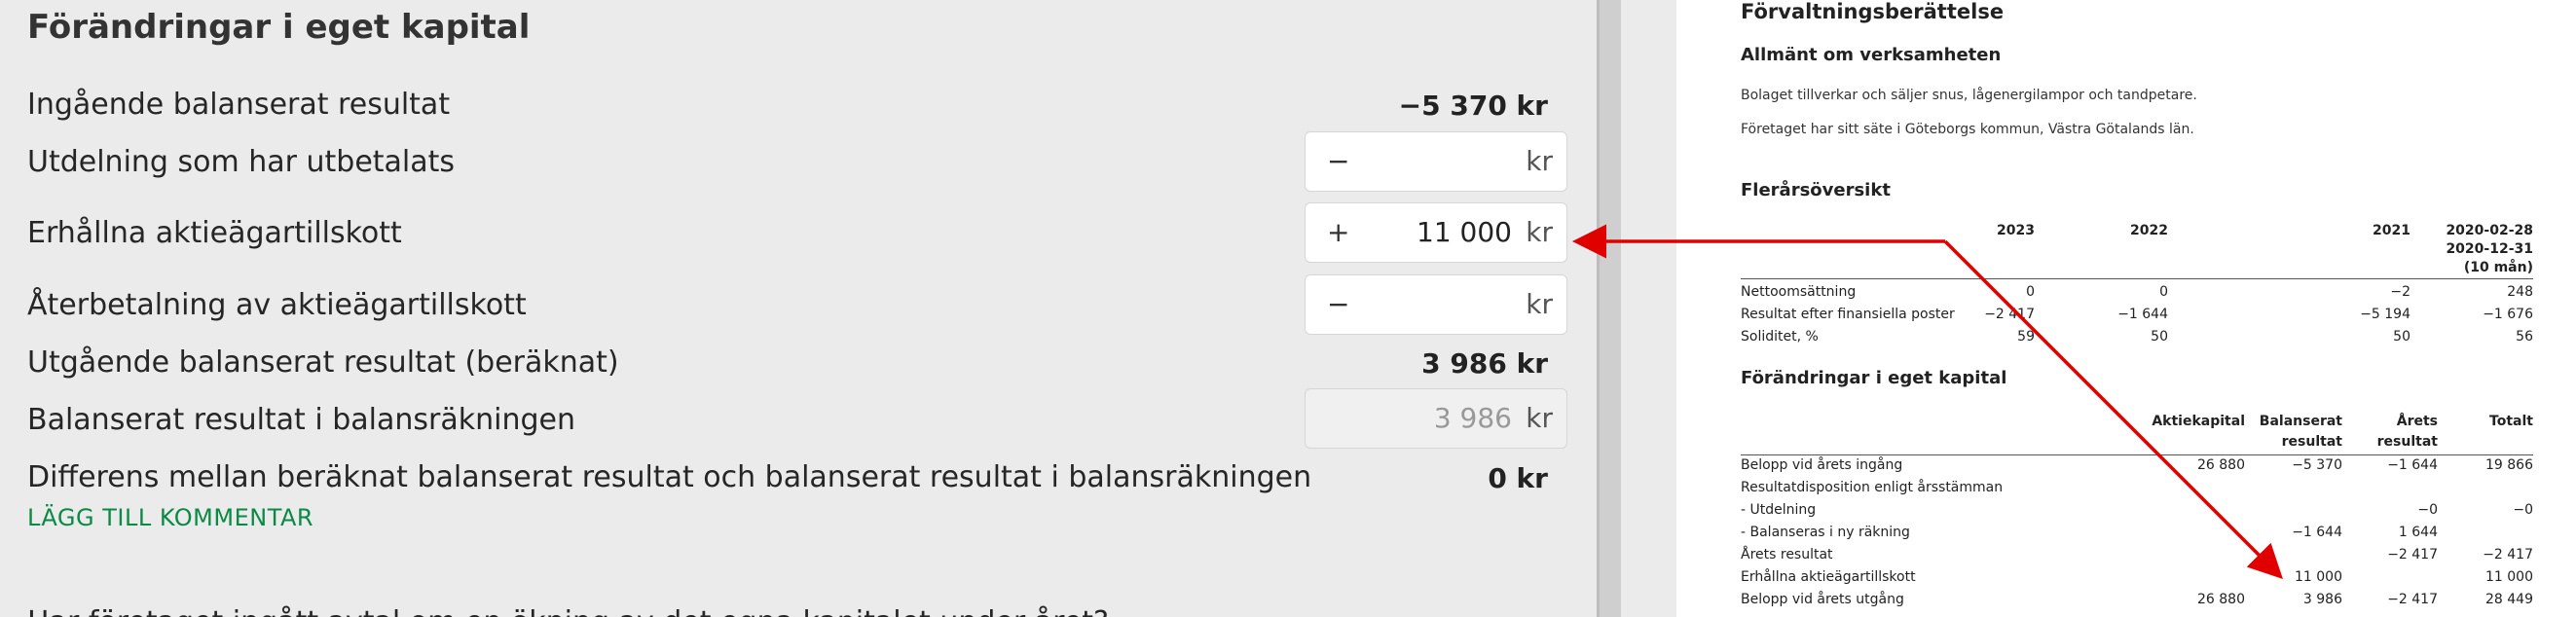  What do you see at coordinates (1822, 599) in the screenshot?
I see `table-row-label: Belopp vid årets utgång` at bounding box center [1822, 599].